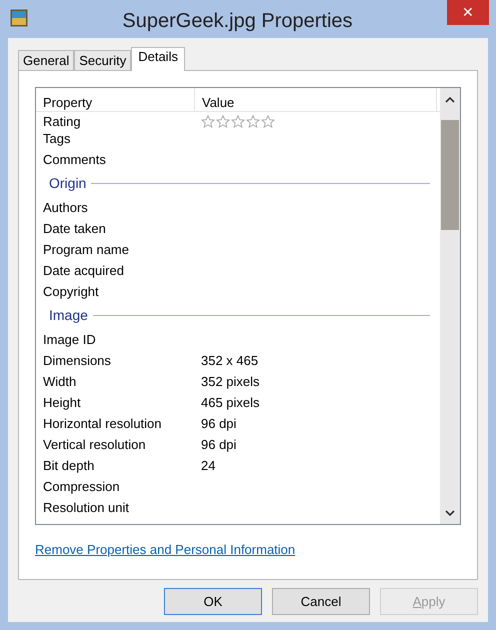 The height and width of the screenshot is (630, 496). What do you see at coordinates (208, 465) in the screenshot?
I see `property-value: 24` at bounding box center [208, 465].